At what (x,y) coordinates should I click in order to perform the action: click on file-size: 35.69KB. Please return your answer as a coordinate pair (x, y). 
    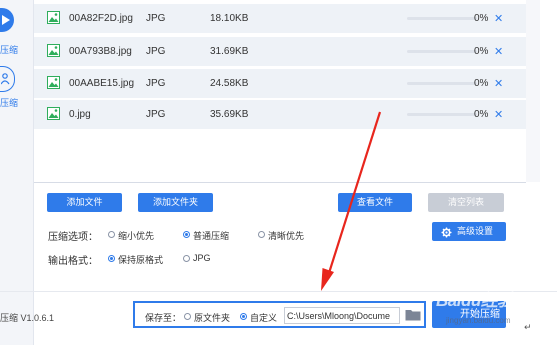
    Looking at the image, I should click on (229, 114).